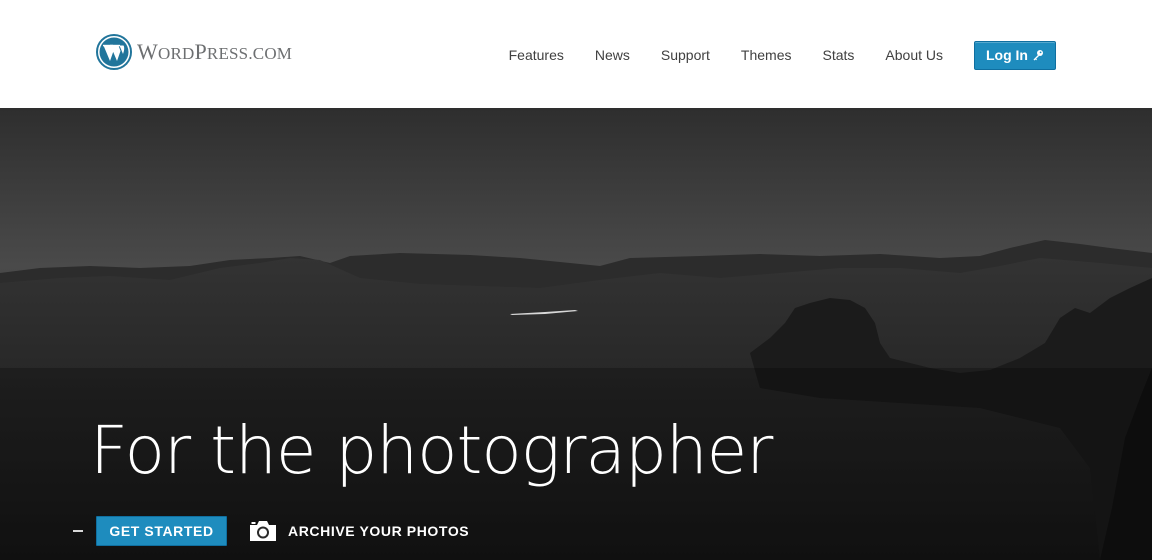 The image size is (1152, 560). I want to click on nav-item-stats: Stats, so click(839, 55).